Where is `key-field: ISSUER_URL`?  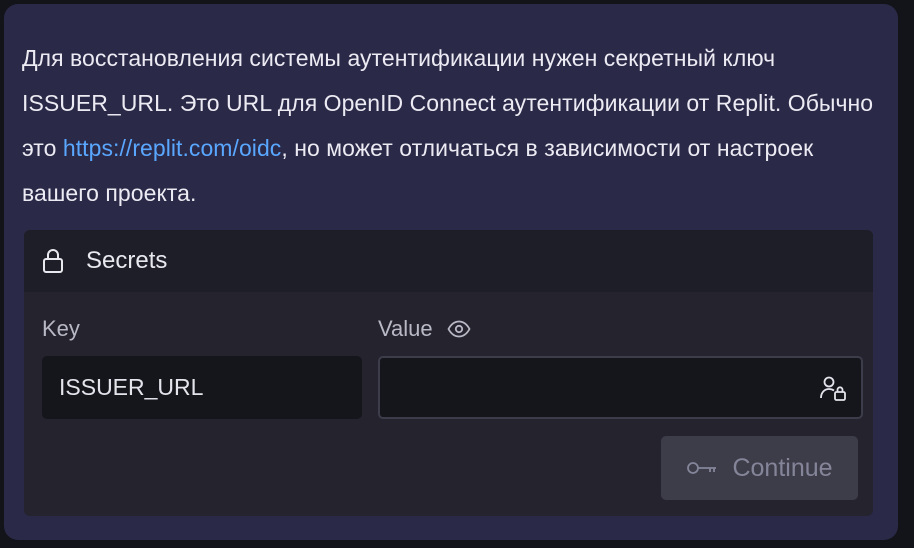 key-field: ISSUER_URL is located at coordinates (202, 387).